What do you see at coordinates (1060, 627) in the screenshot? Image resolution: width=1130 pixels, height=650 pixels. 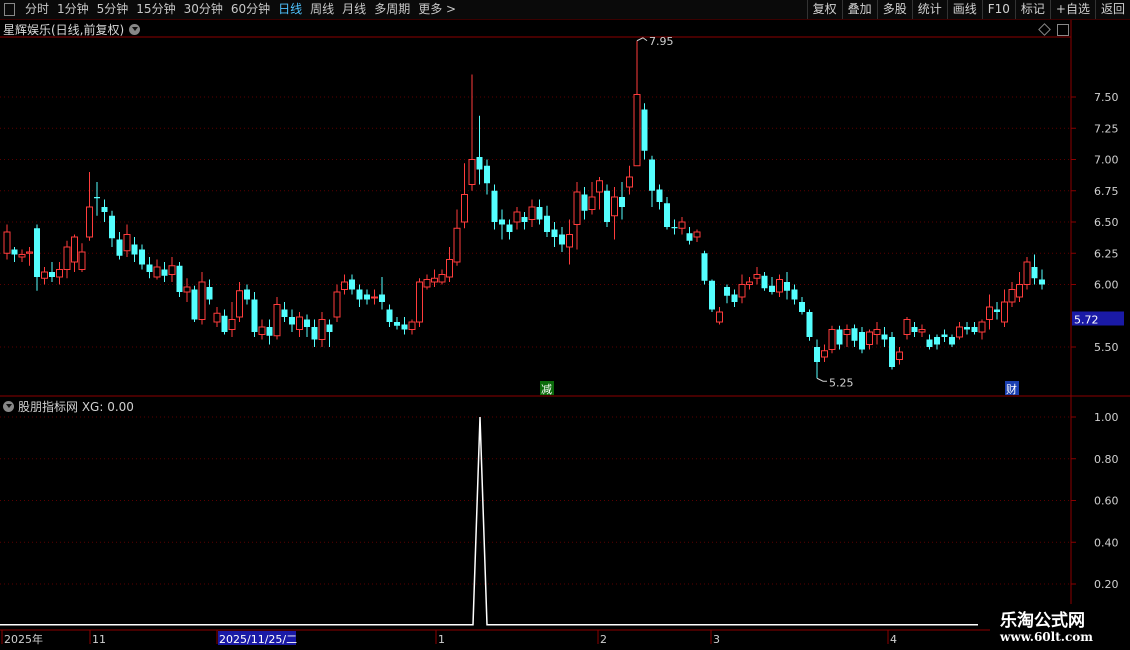 I see `watermark: 乐淘公式网 www.60lt.com` at bounding box center [1060, 627].